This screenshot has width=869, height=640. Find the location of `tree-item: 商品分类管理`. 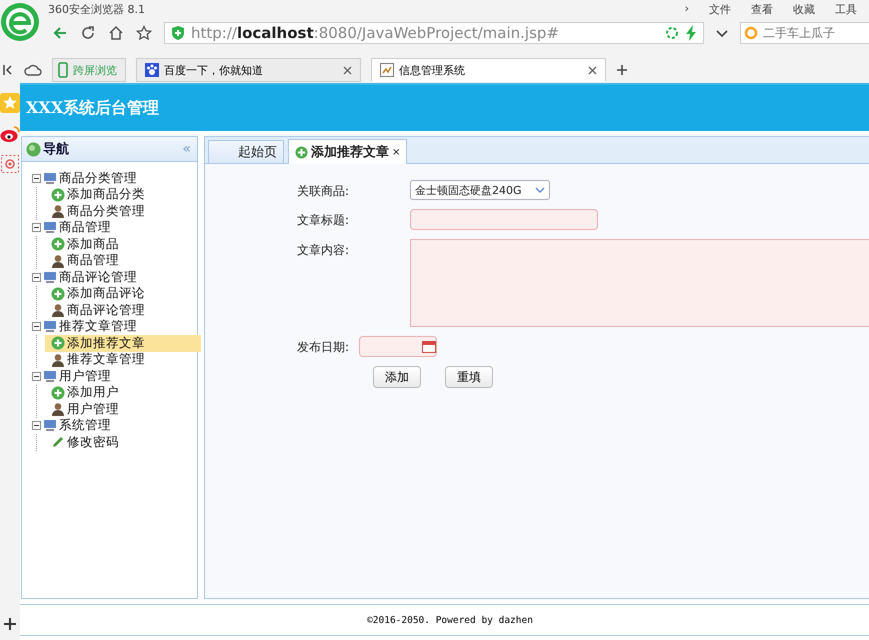

tree-item: 商品分类管理 is located at coordinates (123, 211).